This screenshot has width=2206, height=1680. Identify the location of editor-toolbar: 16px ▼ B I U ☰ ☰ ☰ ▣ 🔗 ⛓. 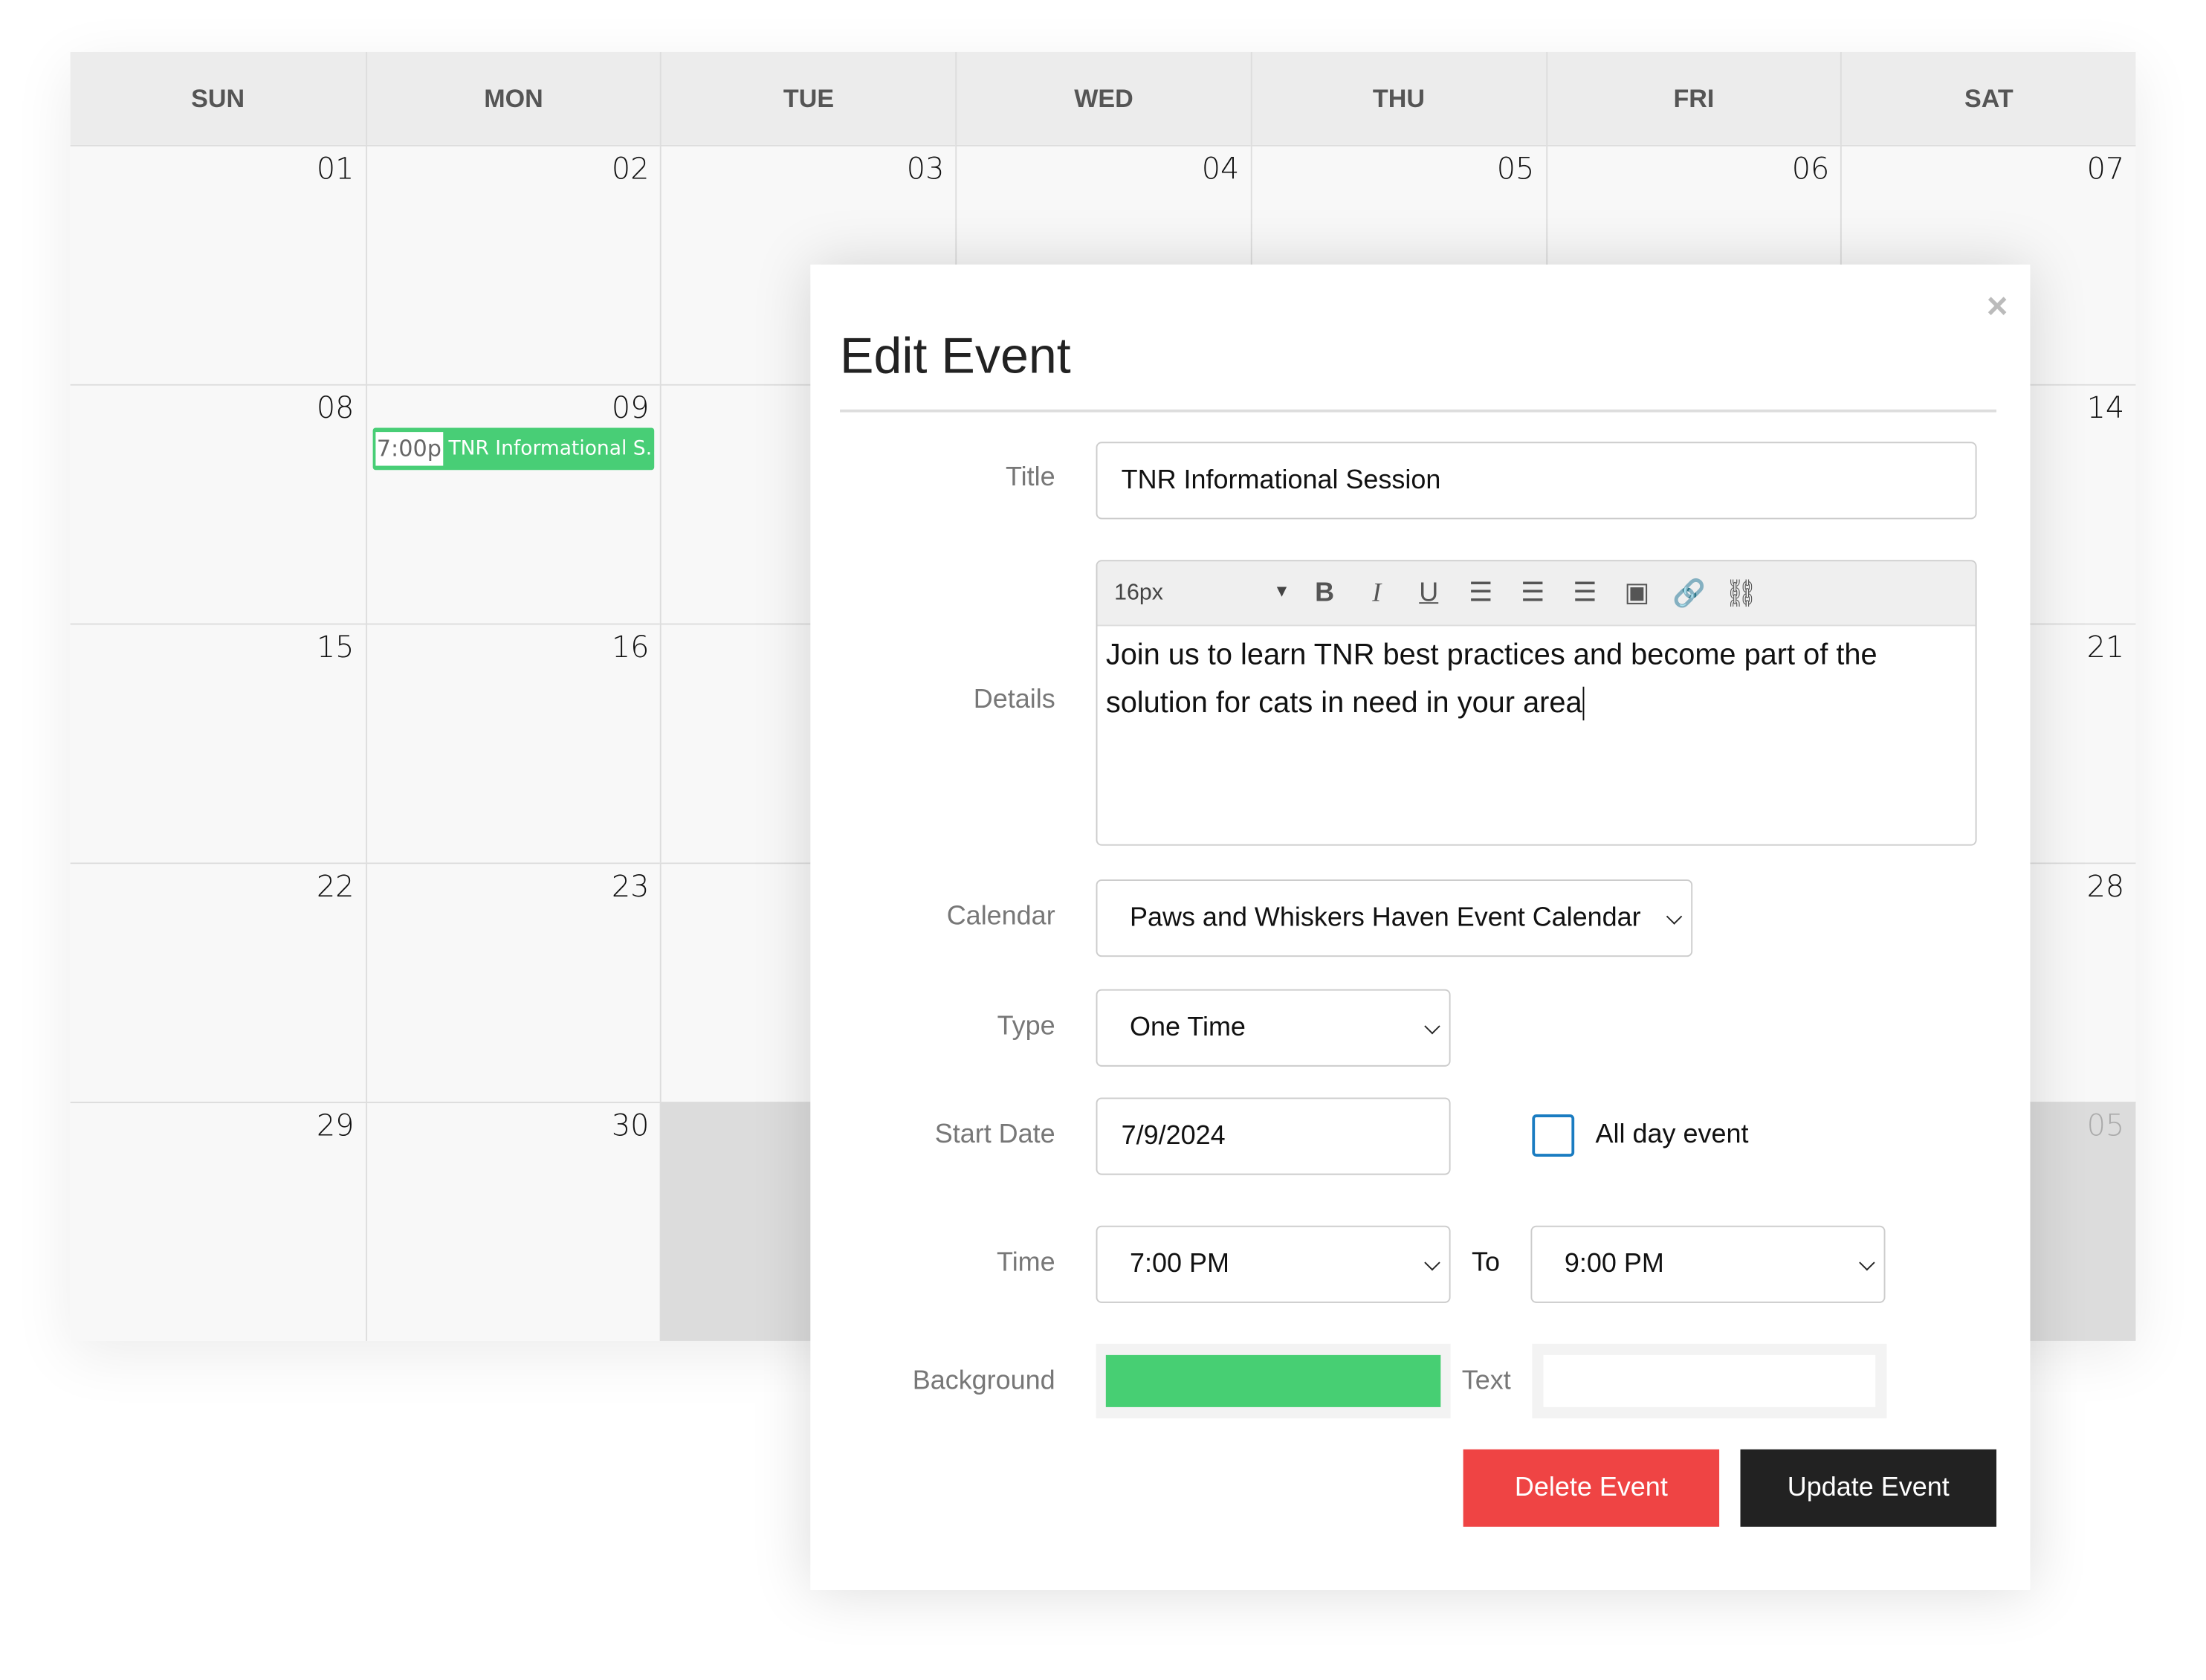
(1536, 594).